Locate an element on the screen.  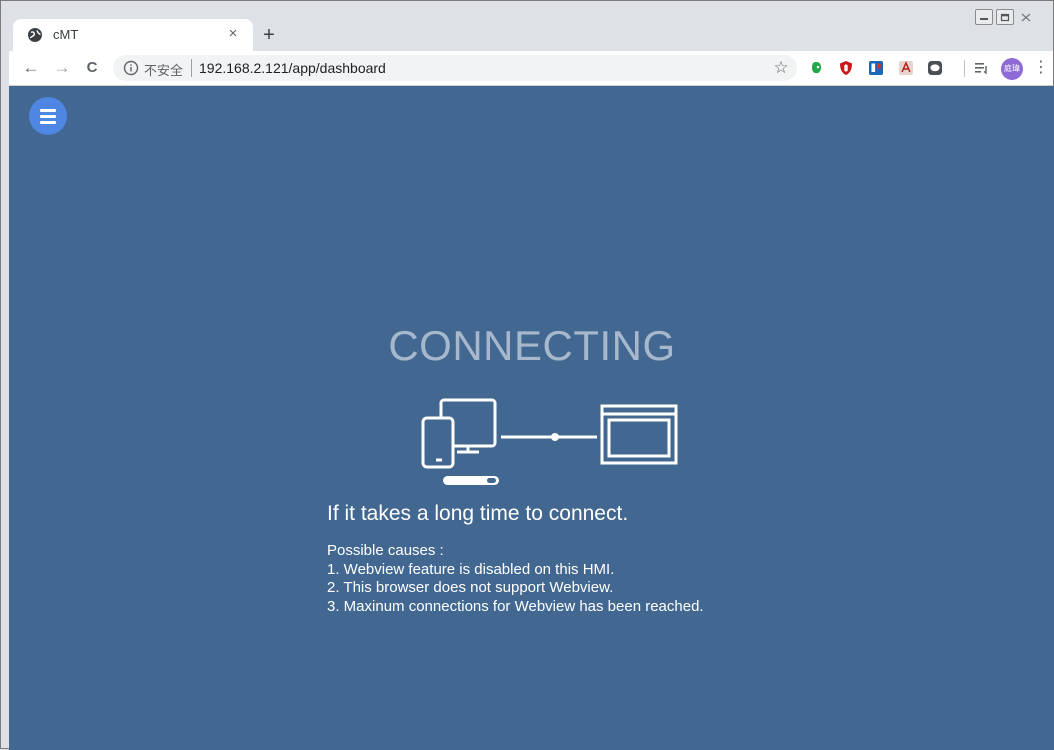
url-divider is located at coordinates (191, 68).